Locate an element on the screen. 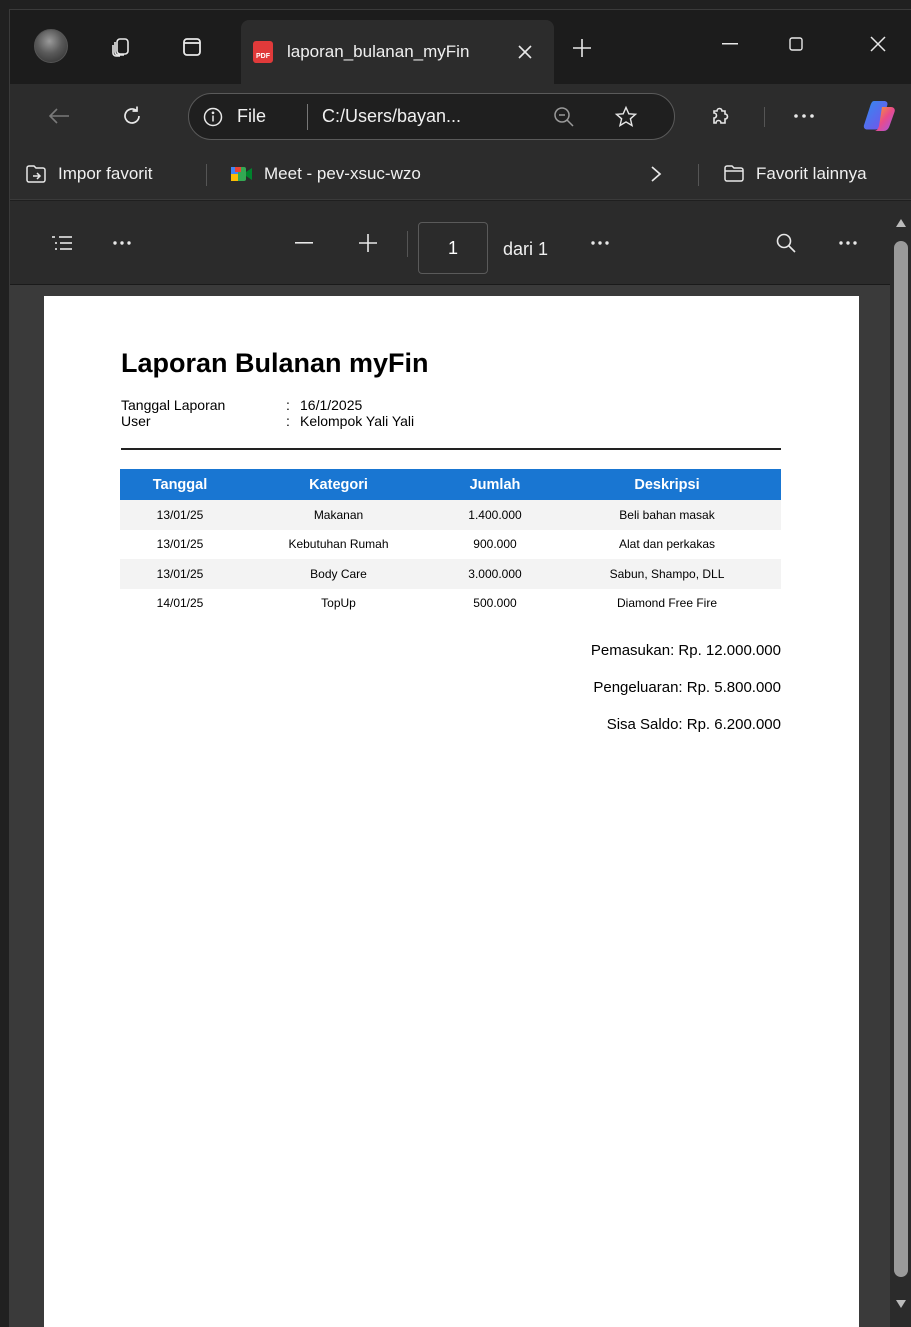  new-tab-button is located at coordinates (582, 48).